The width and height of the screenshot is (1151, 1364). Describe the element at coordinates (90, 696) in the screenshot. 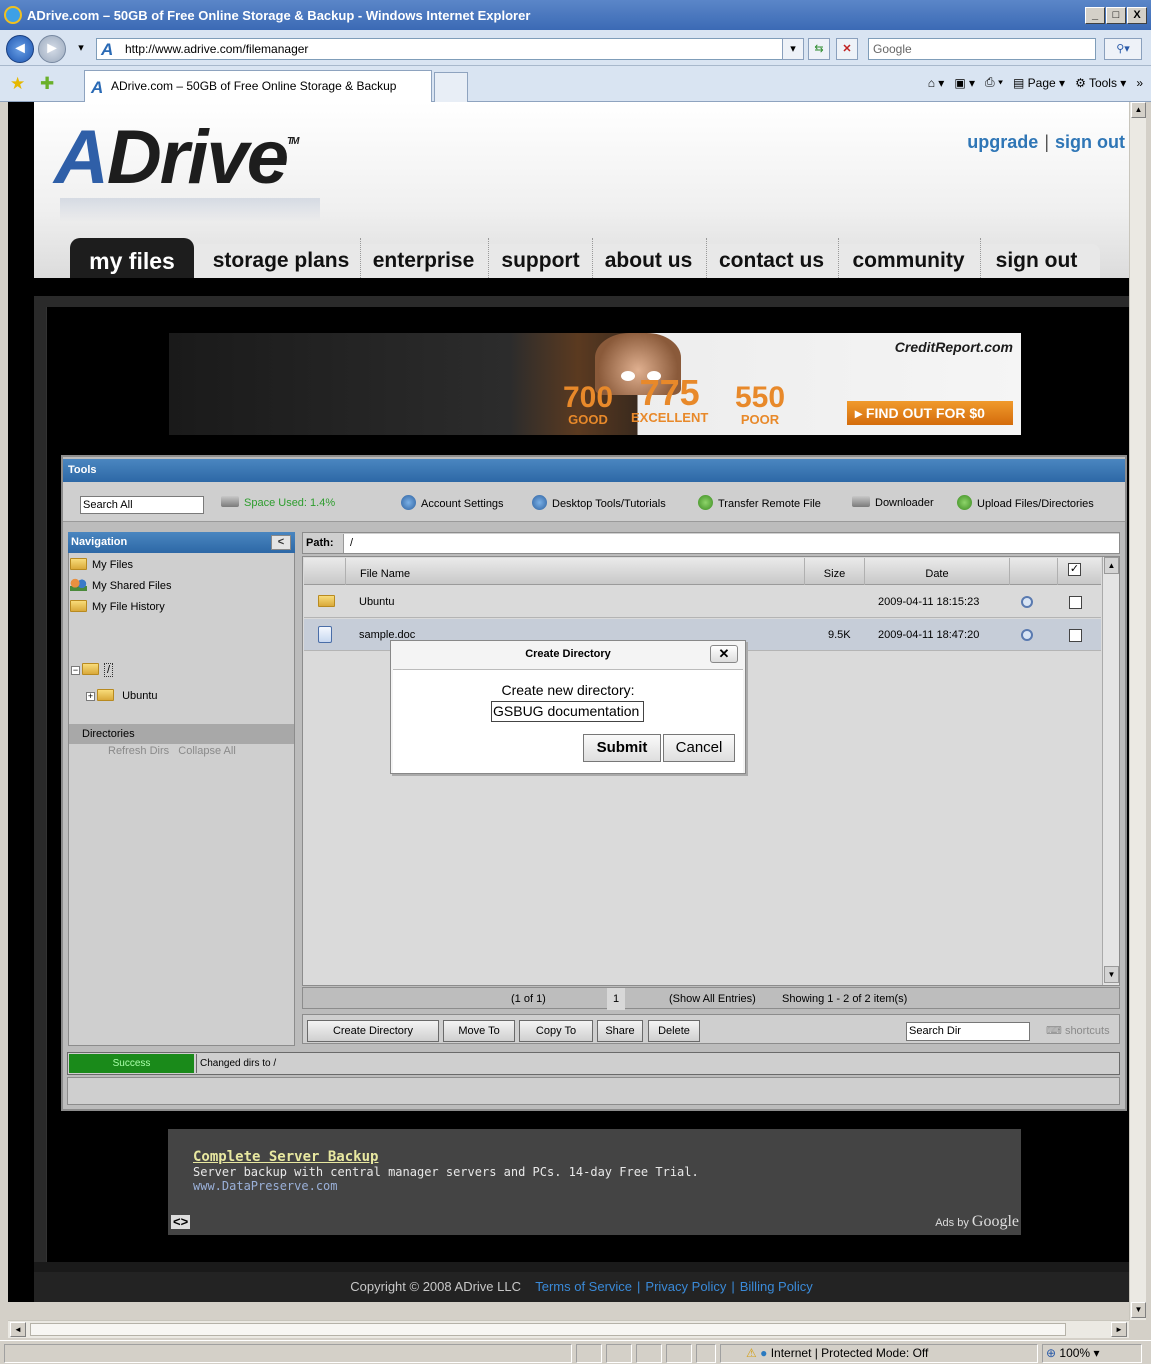

I see `tree-expand-icon: +` at that location.